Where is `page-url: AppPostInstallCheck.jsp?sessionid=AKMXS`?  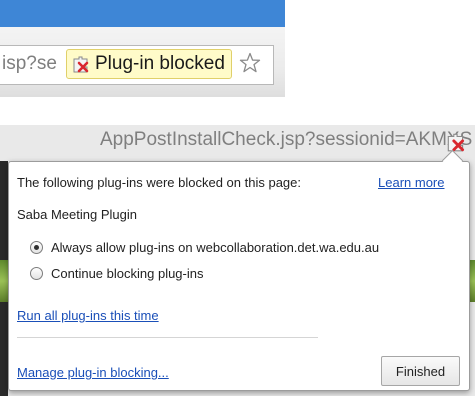 page-url: AppPostInstallCheck.jsp?sessionid=AKMXS is located at coordinates (286, 140).